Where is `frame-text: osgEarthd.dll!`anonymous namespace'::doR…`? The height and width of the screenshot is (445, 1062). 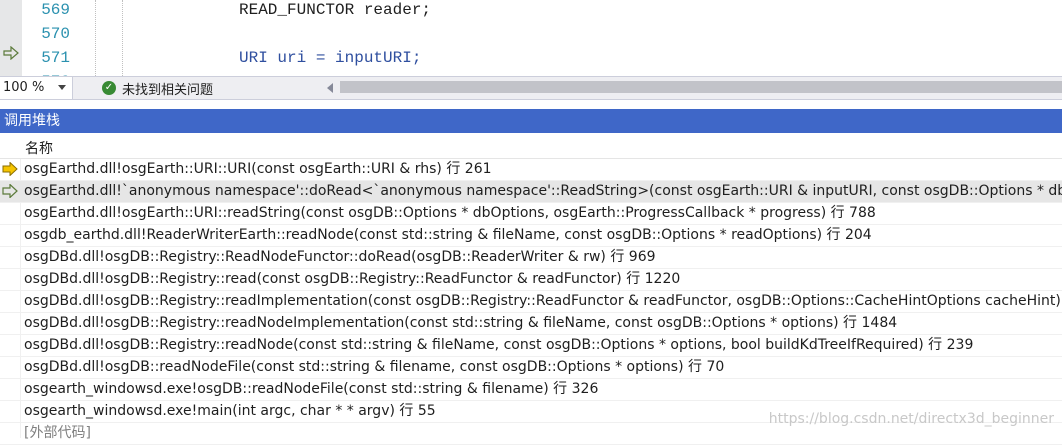 frame-text: osgEarthd.dll!`anonymous namespace'::doR… is located at coordinates (543, 191).